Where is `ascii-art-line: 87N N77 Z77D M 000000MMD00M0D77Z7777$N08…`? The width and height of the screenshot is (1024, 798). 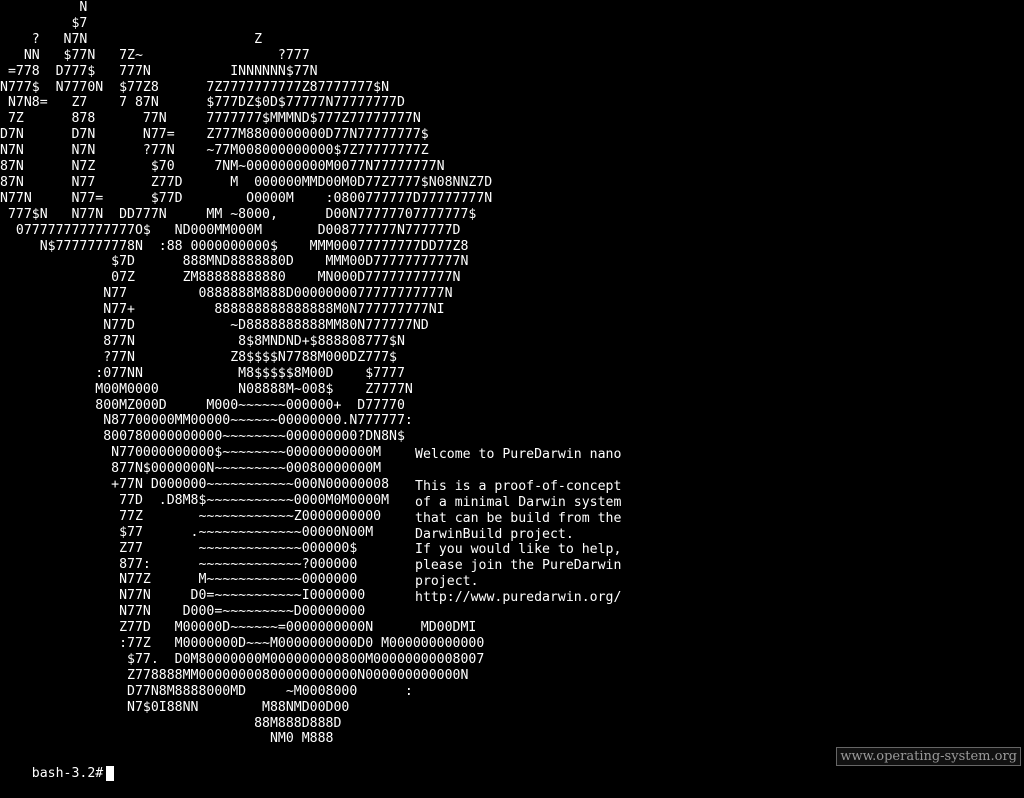
ascii-art-line: 87N N77 Z77D M 000000MMD00M0D77Z7777$N08… is located at coordinates (246, 182).